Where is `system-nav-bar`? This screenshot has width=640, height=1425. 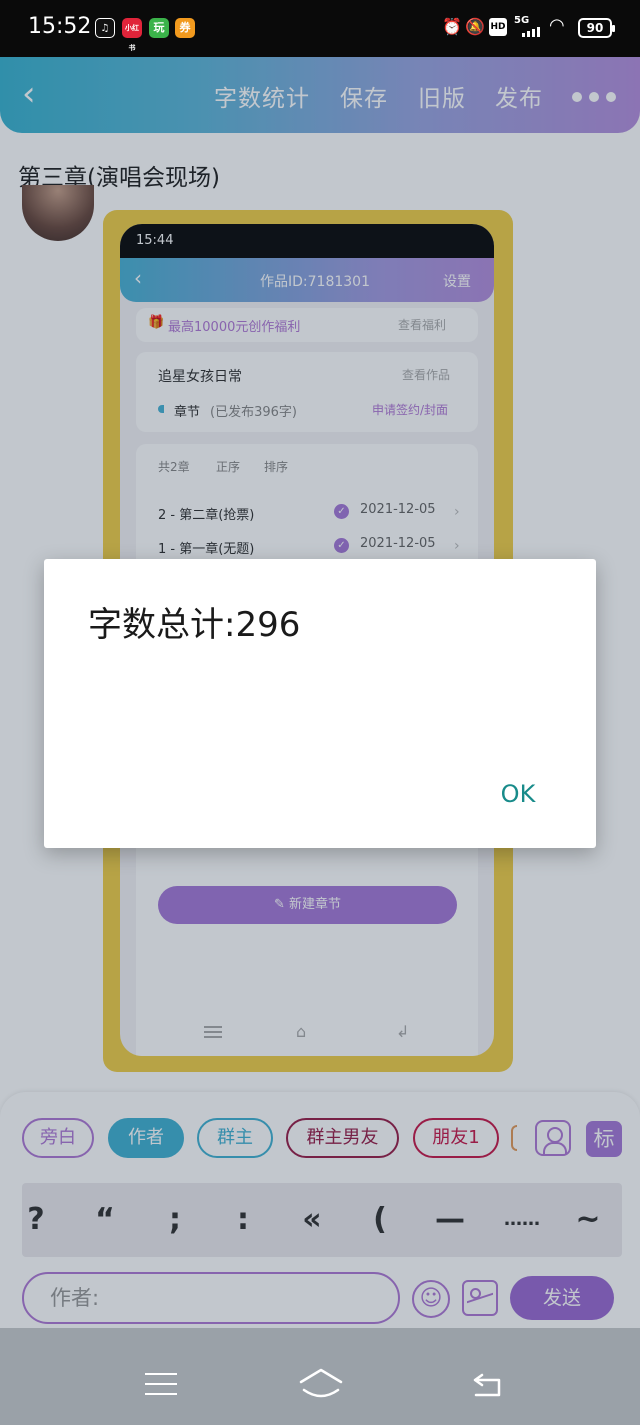
system-nav-bar is located at coordinates (320, 1376).